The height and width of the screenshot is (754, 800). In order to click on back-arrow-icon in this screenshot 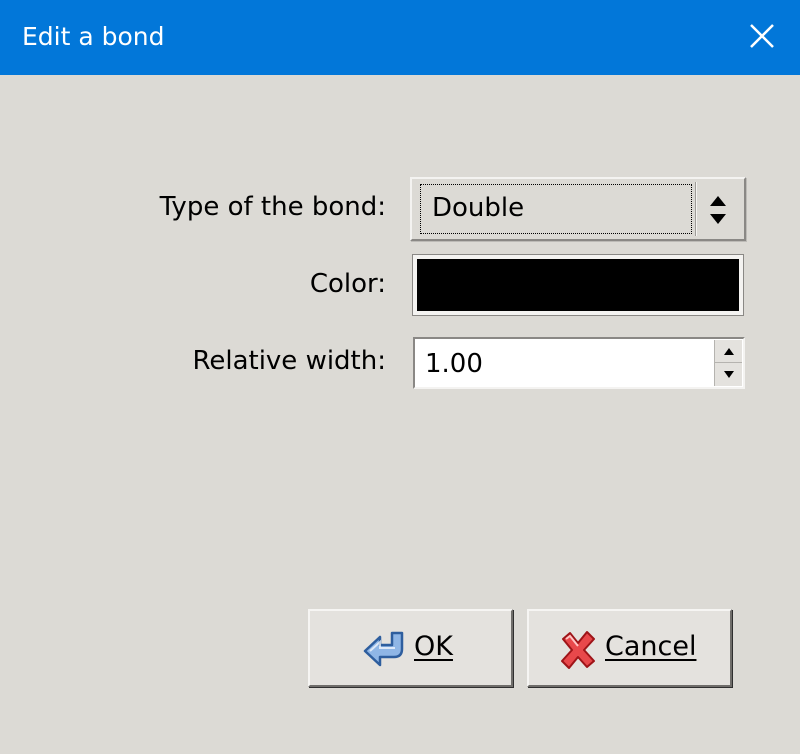, I will do `click(383, 649)`.